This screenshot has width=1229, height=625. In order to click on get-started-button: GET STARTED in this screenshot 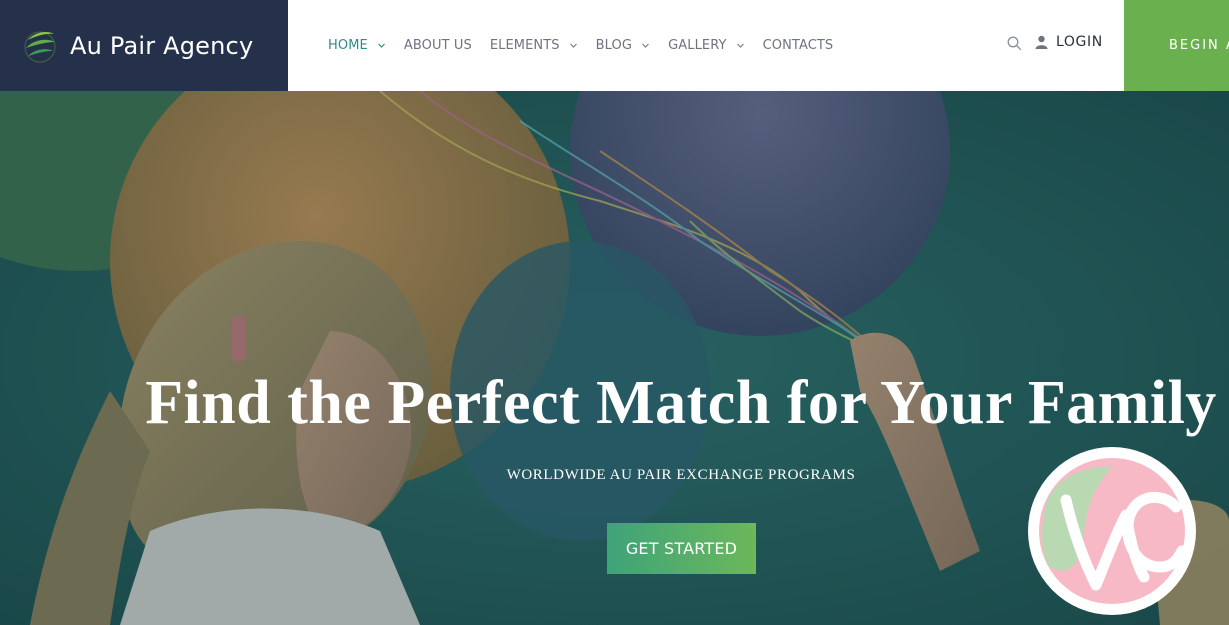, I will do `click(681, 548)`.